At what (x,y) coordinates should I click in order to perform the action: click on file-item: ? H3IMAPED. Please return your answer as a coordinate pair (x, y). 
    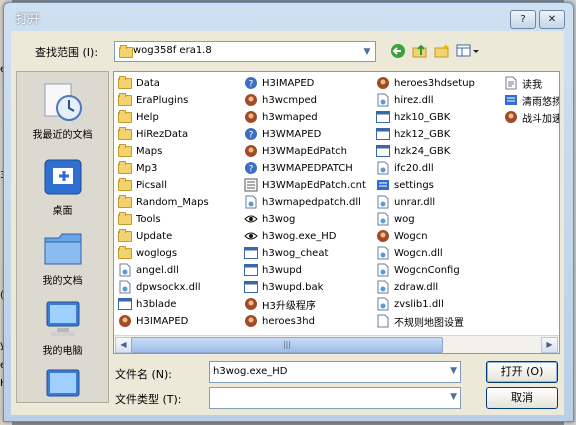
    Looking at the image, I should click on (279, 83).